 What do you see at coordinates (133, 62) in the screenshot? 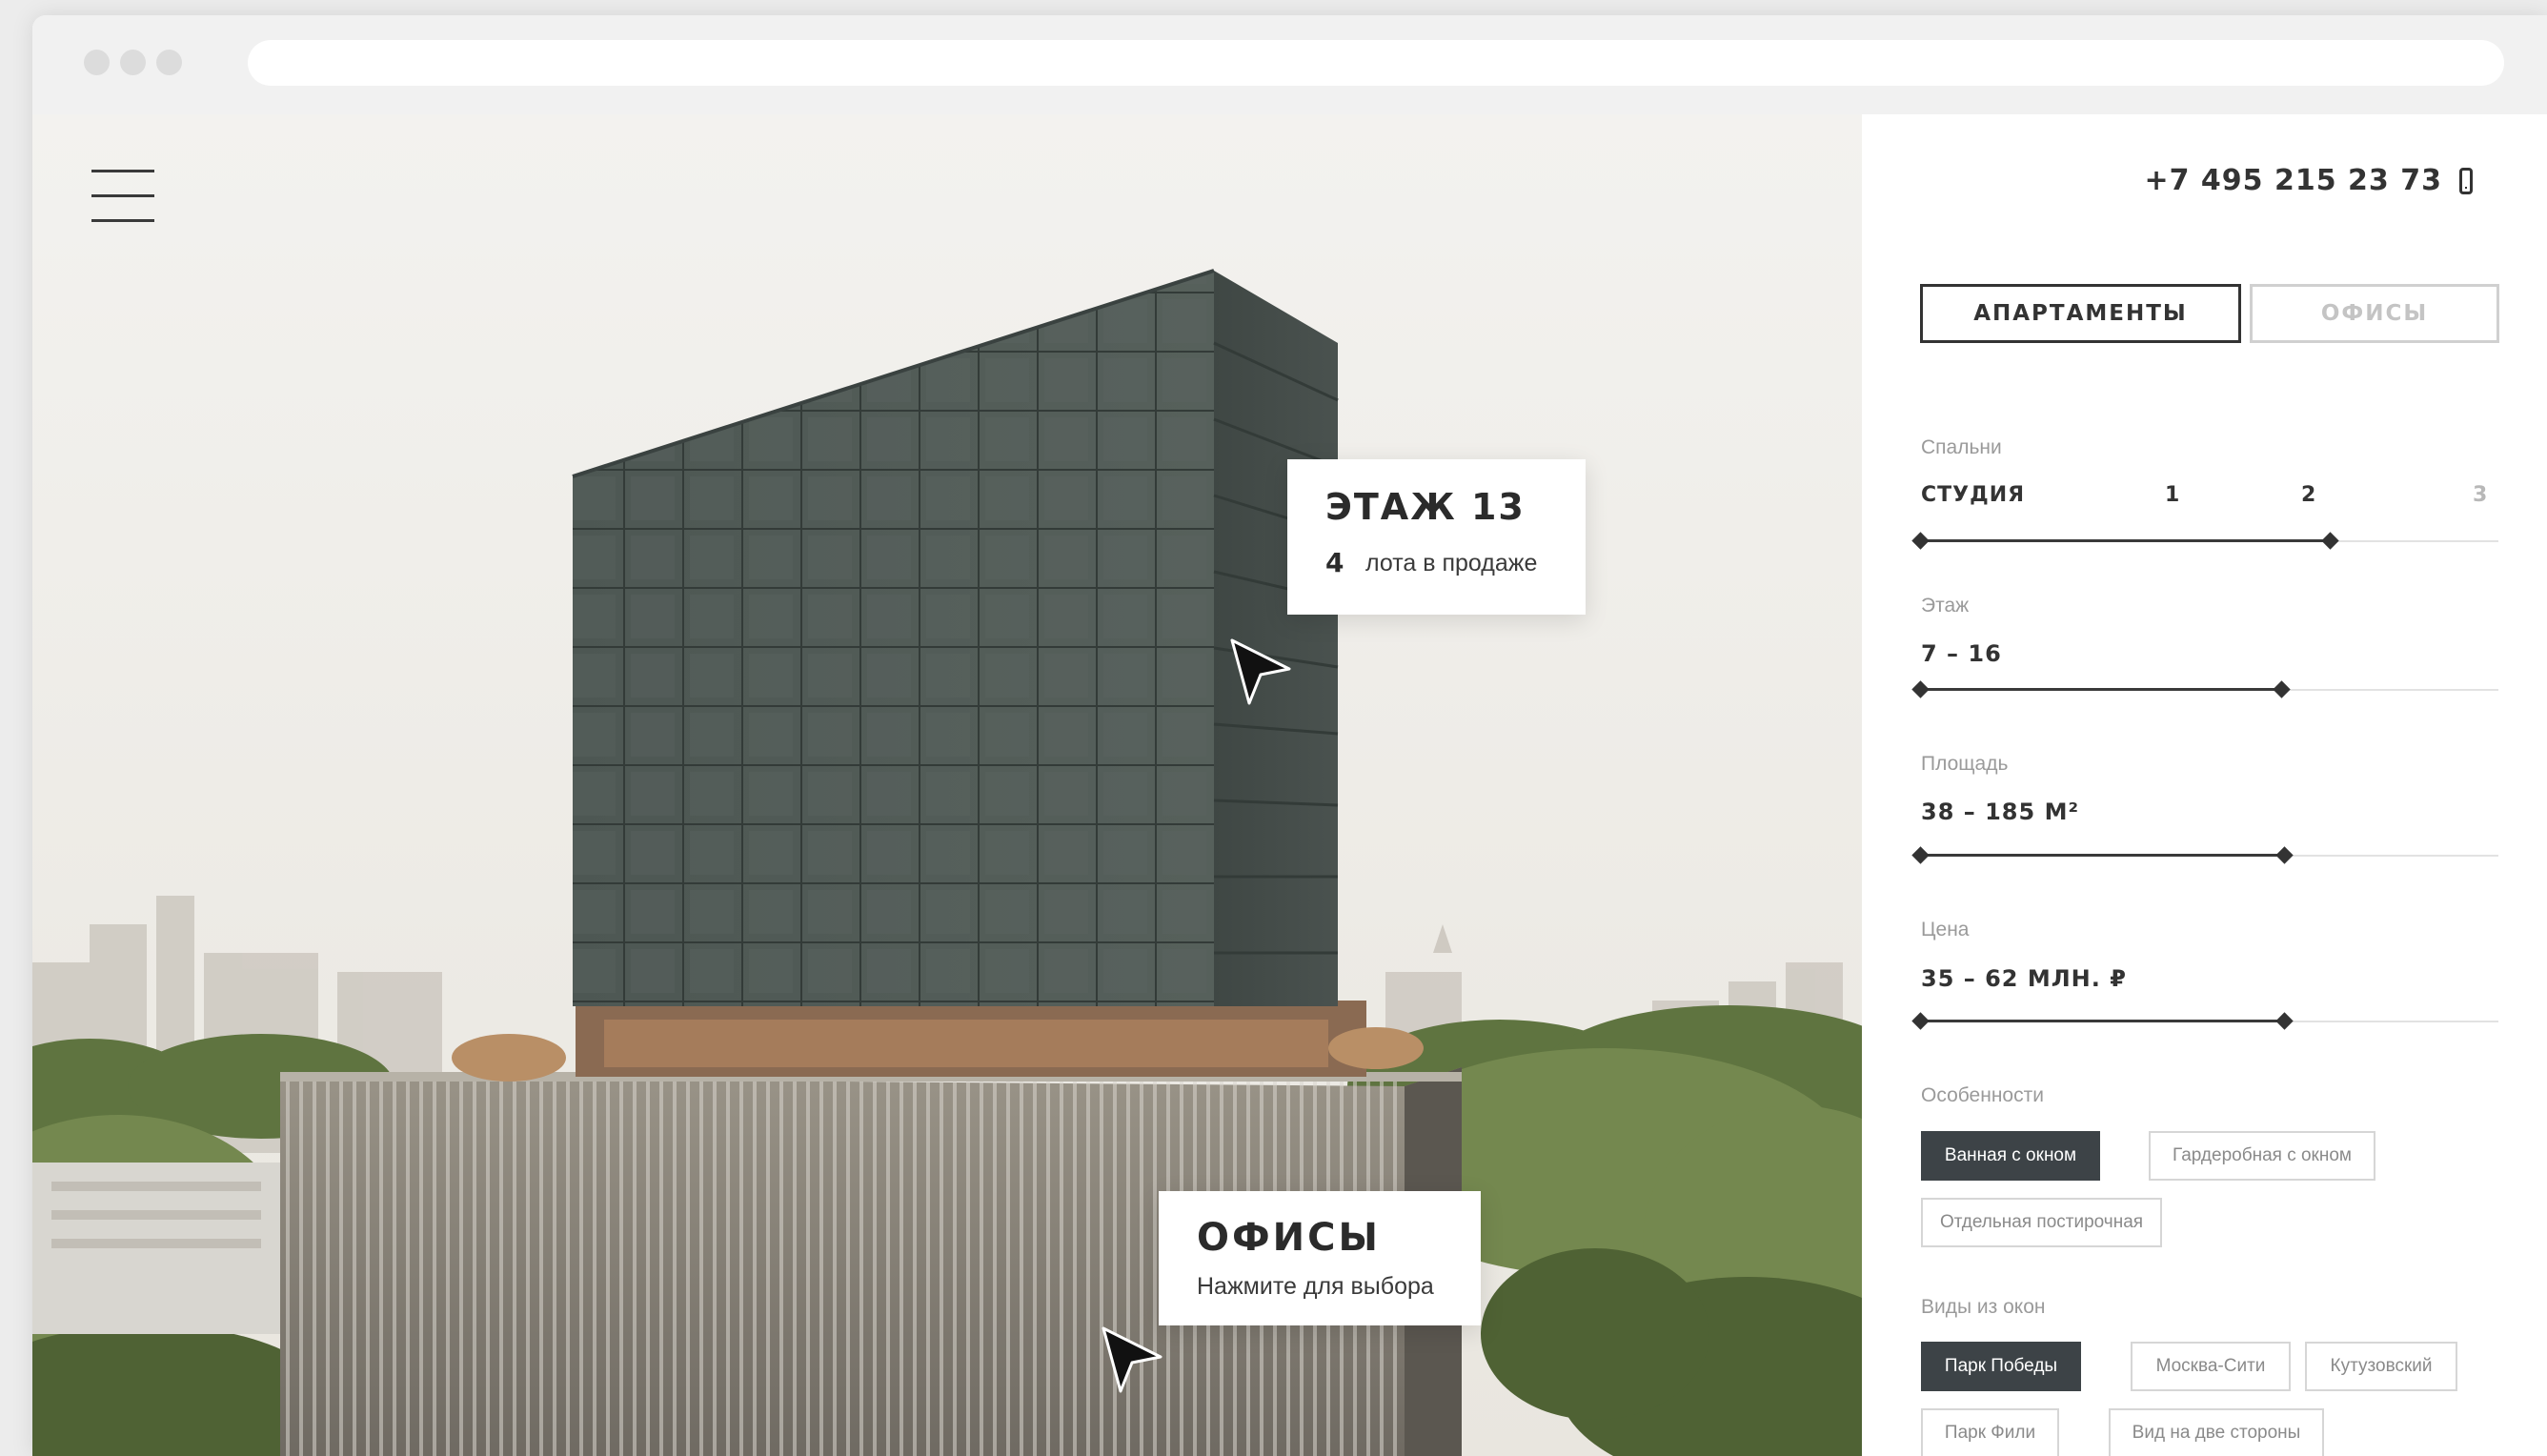
I see `window-minimize-dot` at bounding box center [133, 62].